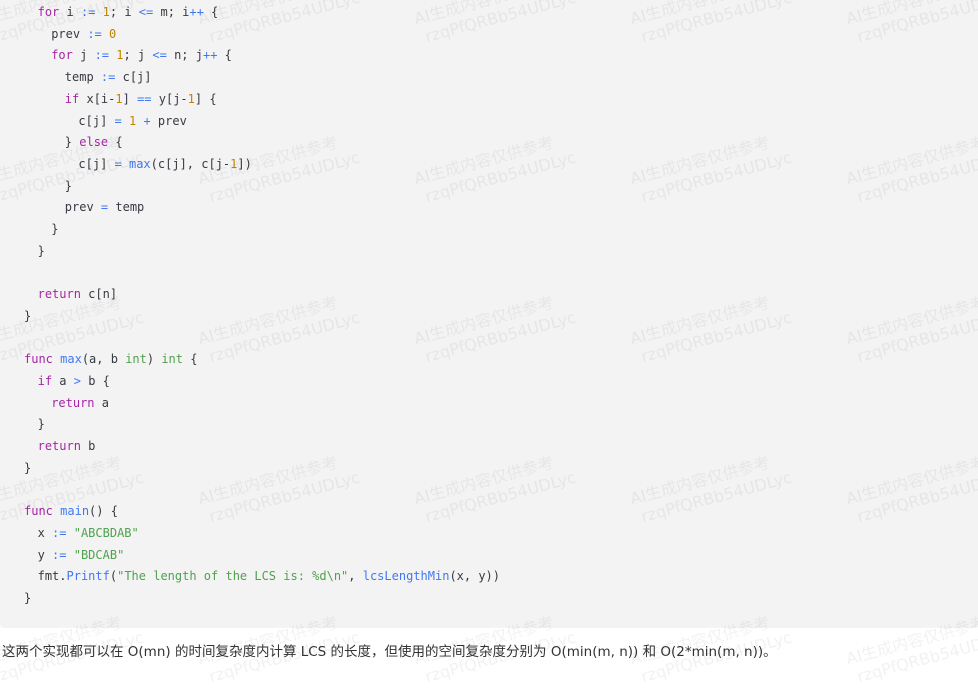 Image resolution: width=978 pixels, height=689 pixels. What do you see at coordinates (233, 576) in the screenshot?
I see `code-token-str: "The length of the LCS is: %d\n"` at bounding box center [233, 576].